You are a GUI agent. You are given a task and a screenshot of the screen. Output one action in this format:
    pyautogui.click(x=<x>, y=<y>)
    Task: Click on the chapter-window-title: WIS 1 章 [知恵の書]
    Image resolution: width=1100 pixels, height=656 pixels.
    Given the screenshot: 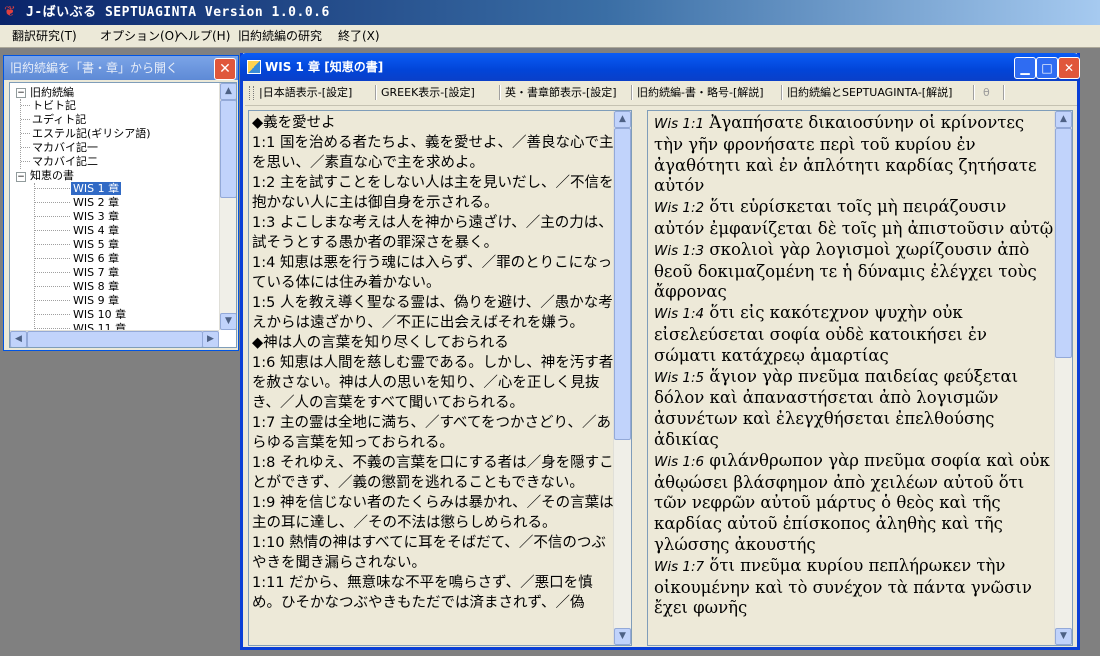 What is the action you would take?
    pyautogui.click(x=324, y=67)
    